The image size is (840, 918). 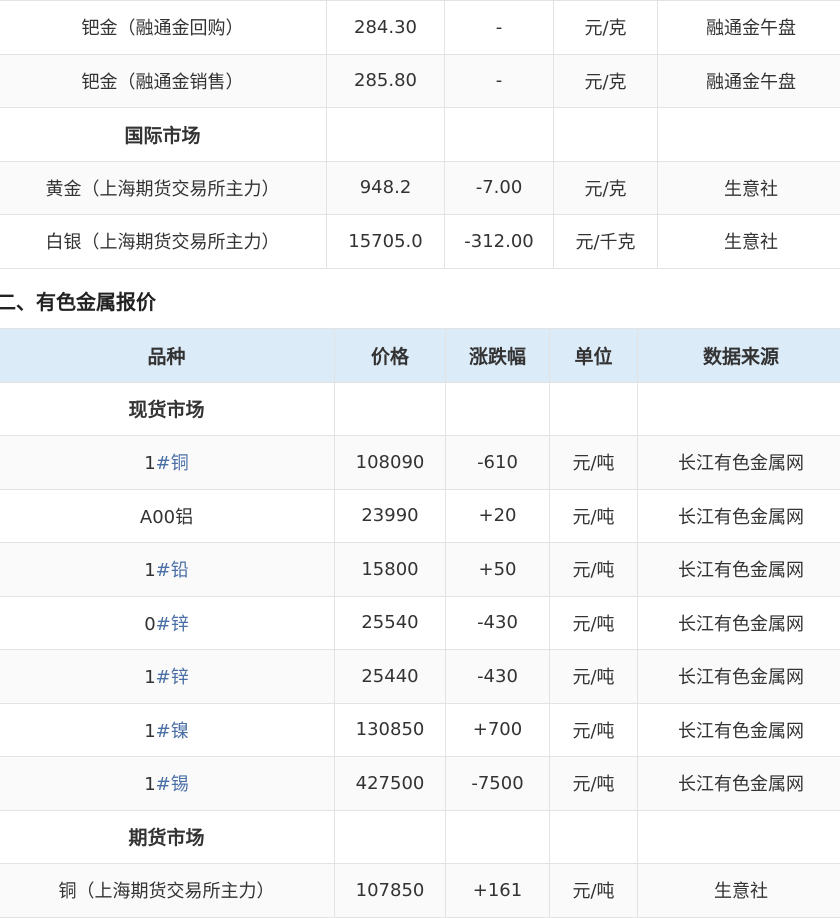 I want to click on item-change: -7500, so click(x=498, y=784).